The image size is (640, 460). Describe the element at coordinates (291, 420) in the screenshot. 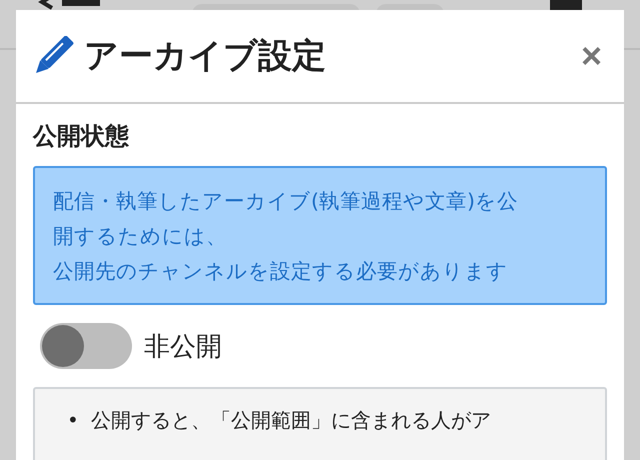

I see `note-text: 公開すると、「公開範囲」に含まれる人がア` at that location.